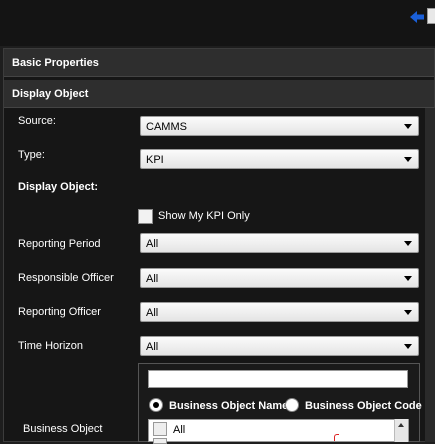  What do you see at coordinates (219, 63) in the screenshot?
I see `basic-properties-header: Basic Properties` at bounding box center [219, 63].